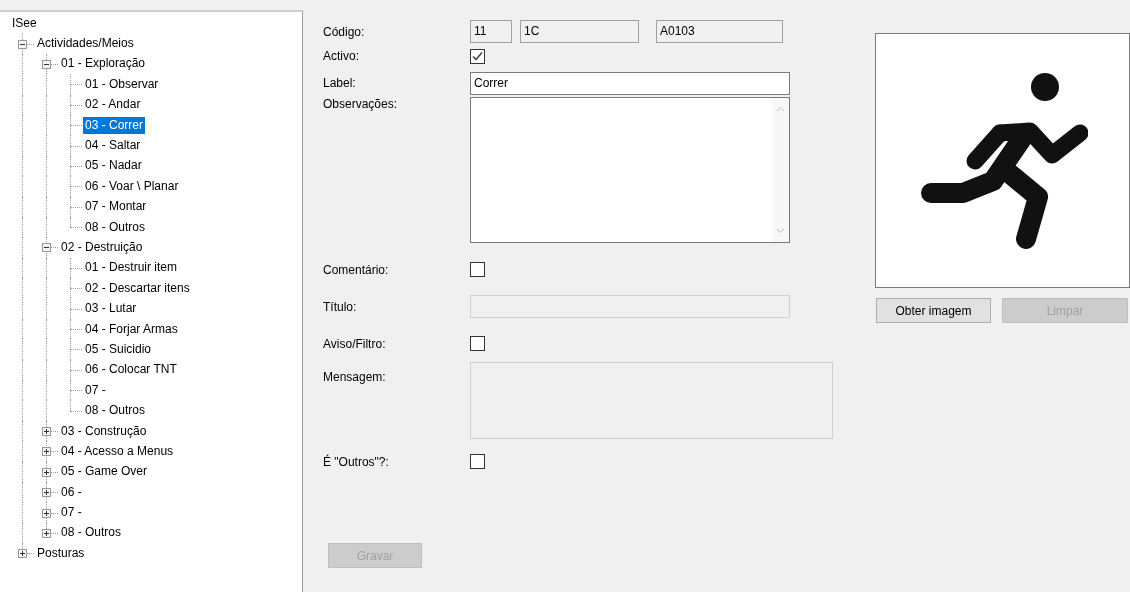  I want to click on tree-item: 01 - Destruir item, so click(131, 268).